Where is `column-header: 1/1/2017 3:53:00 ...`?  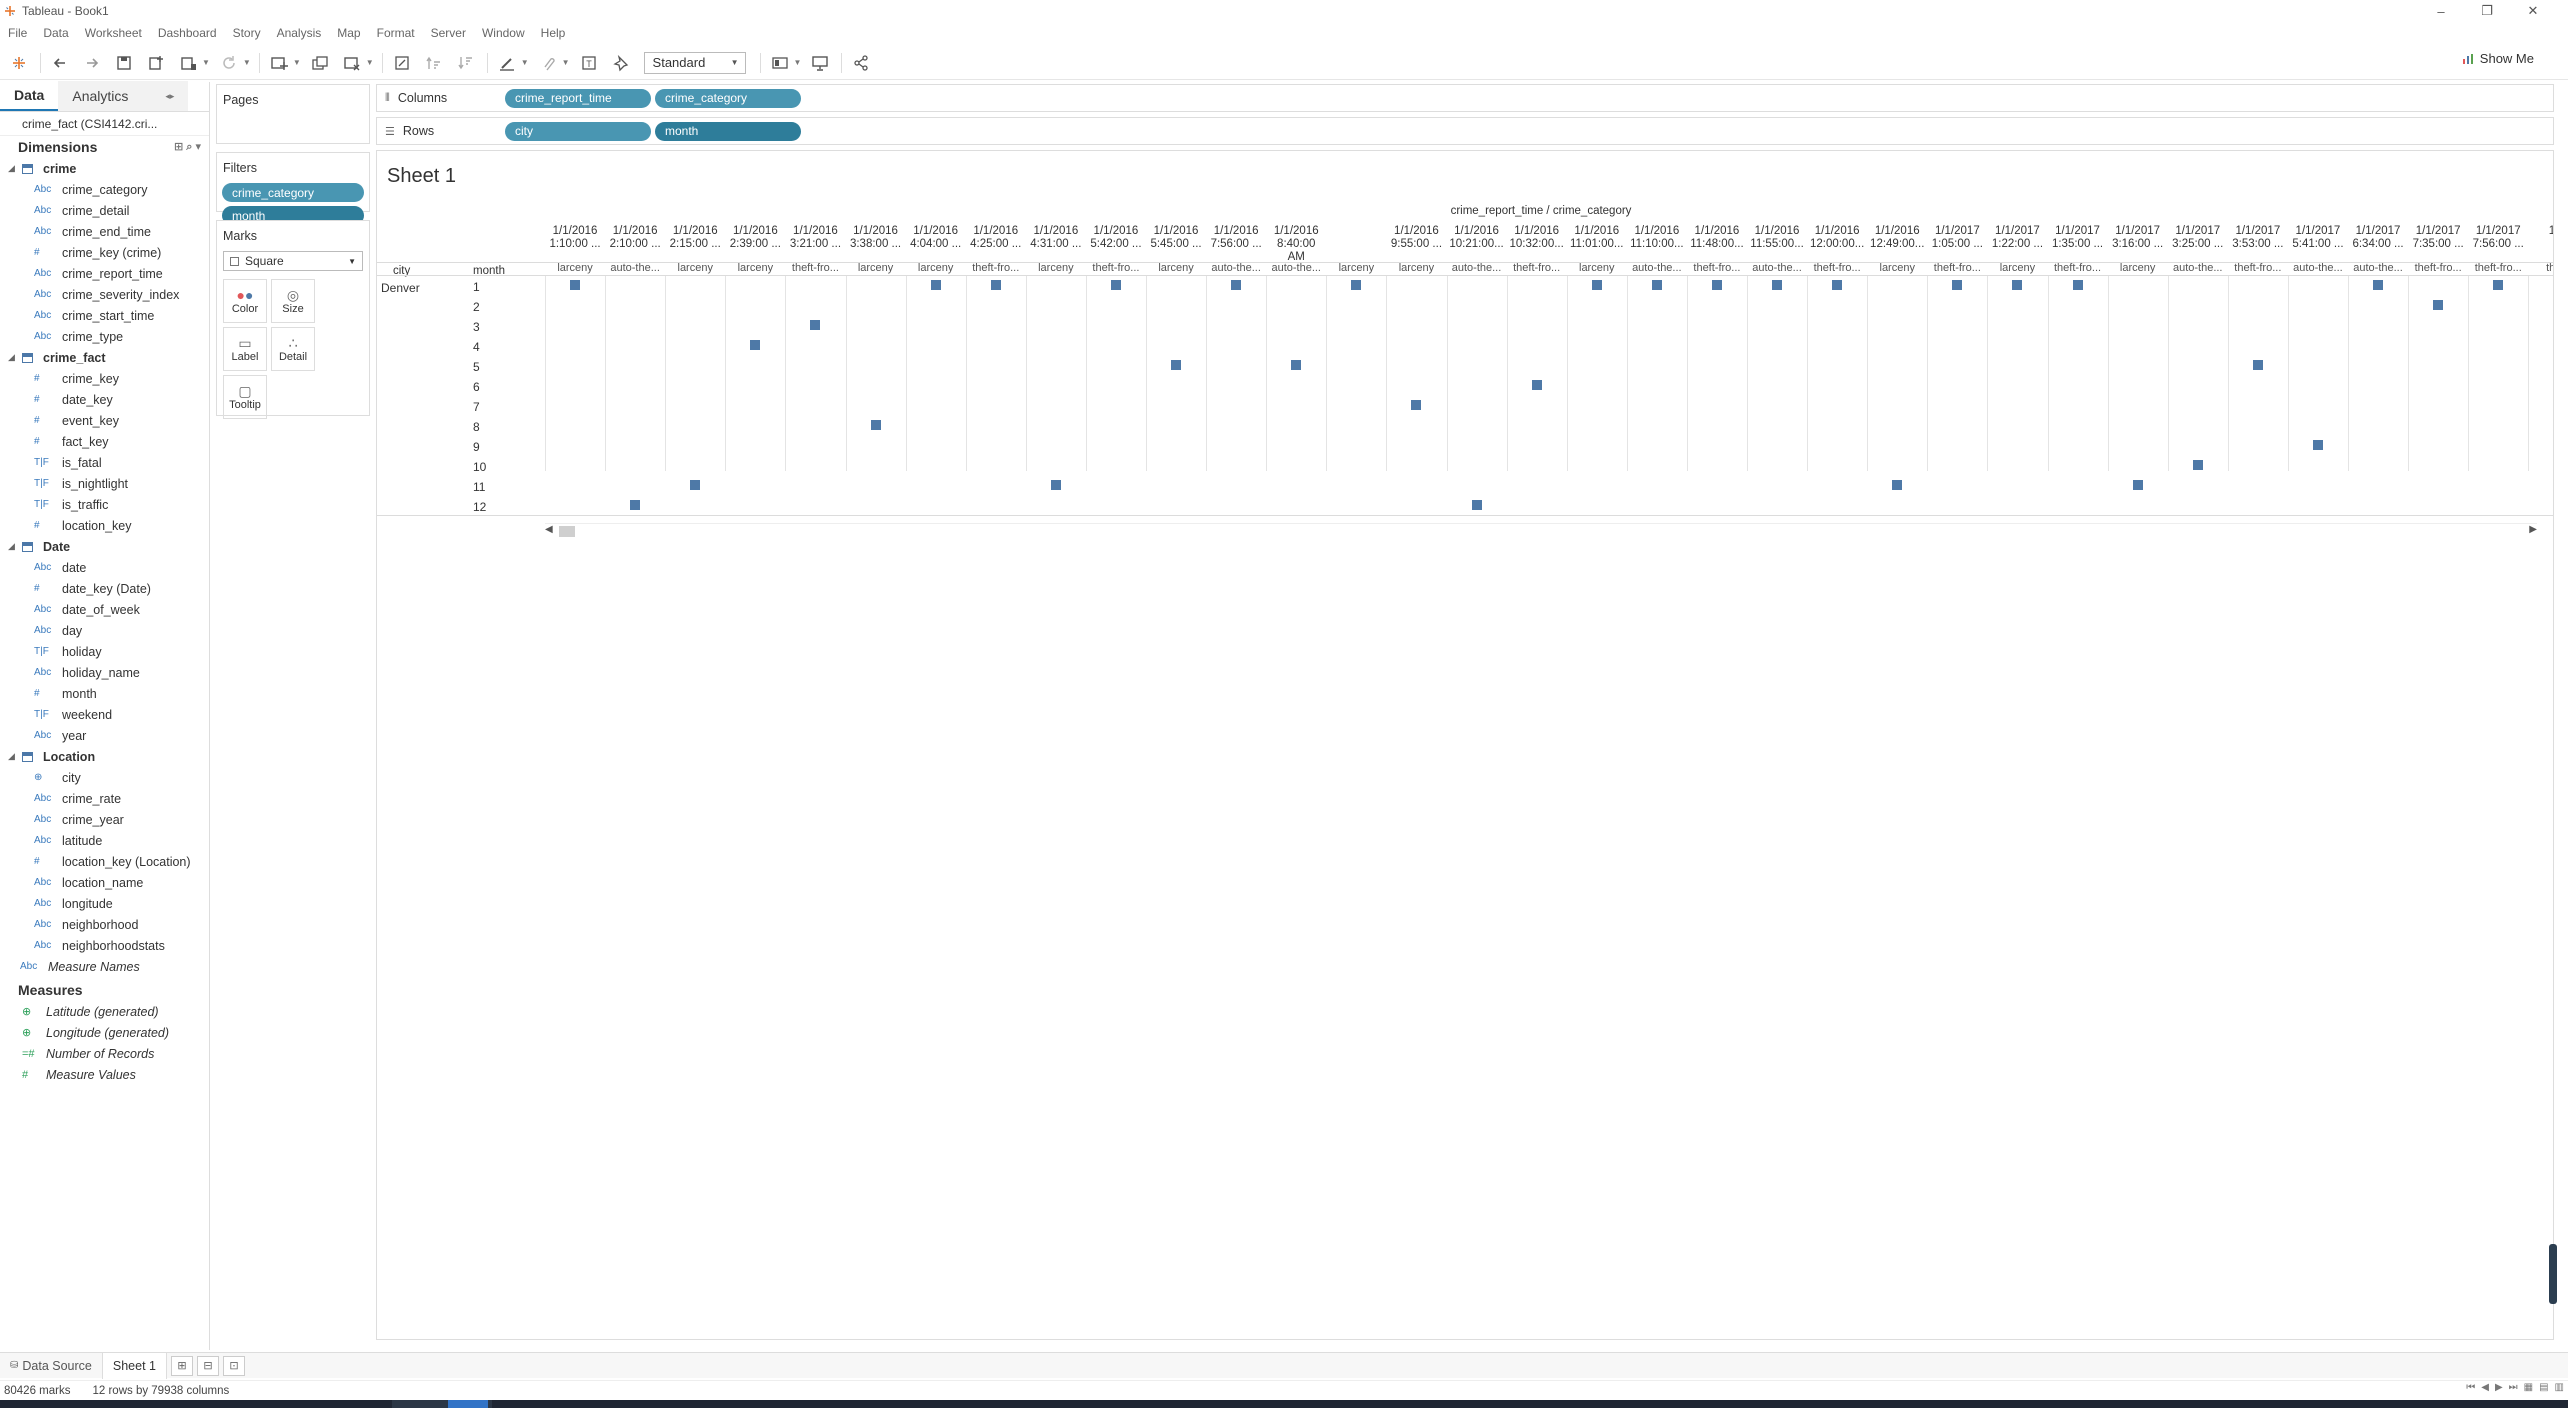
column-header: 1/1/2017 3:53:00 ... is located at coordinates (2258, 244).